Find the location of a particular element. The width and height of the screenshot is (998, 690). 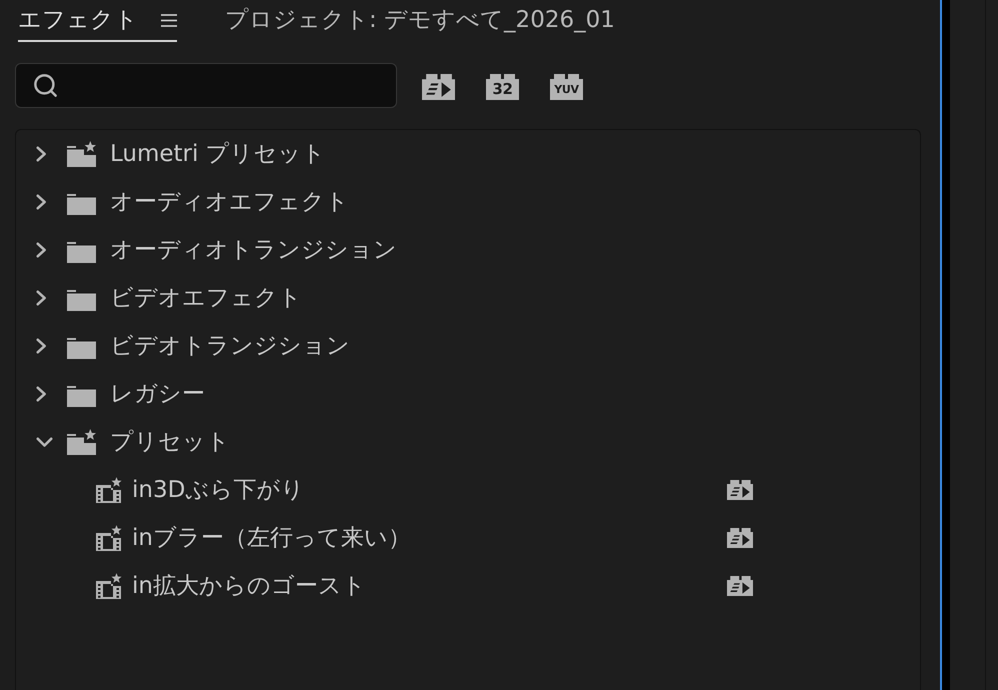

folder-name: Lumetri プリセット is located at coordinates (218, 154).